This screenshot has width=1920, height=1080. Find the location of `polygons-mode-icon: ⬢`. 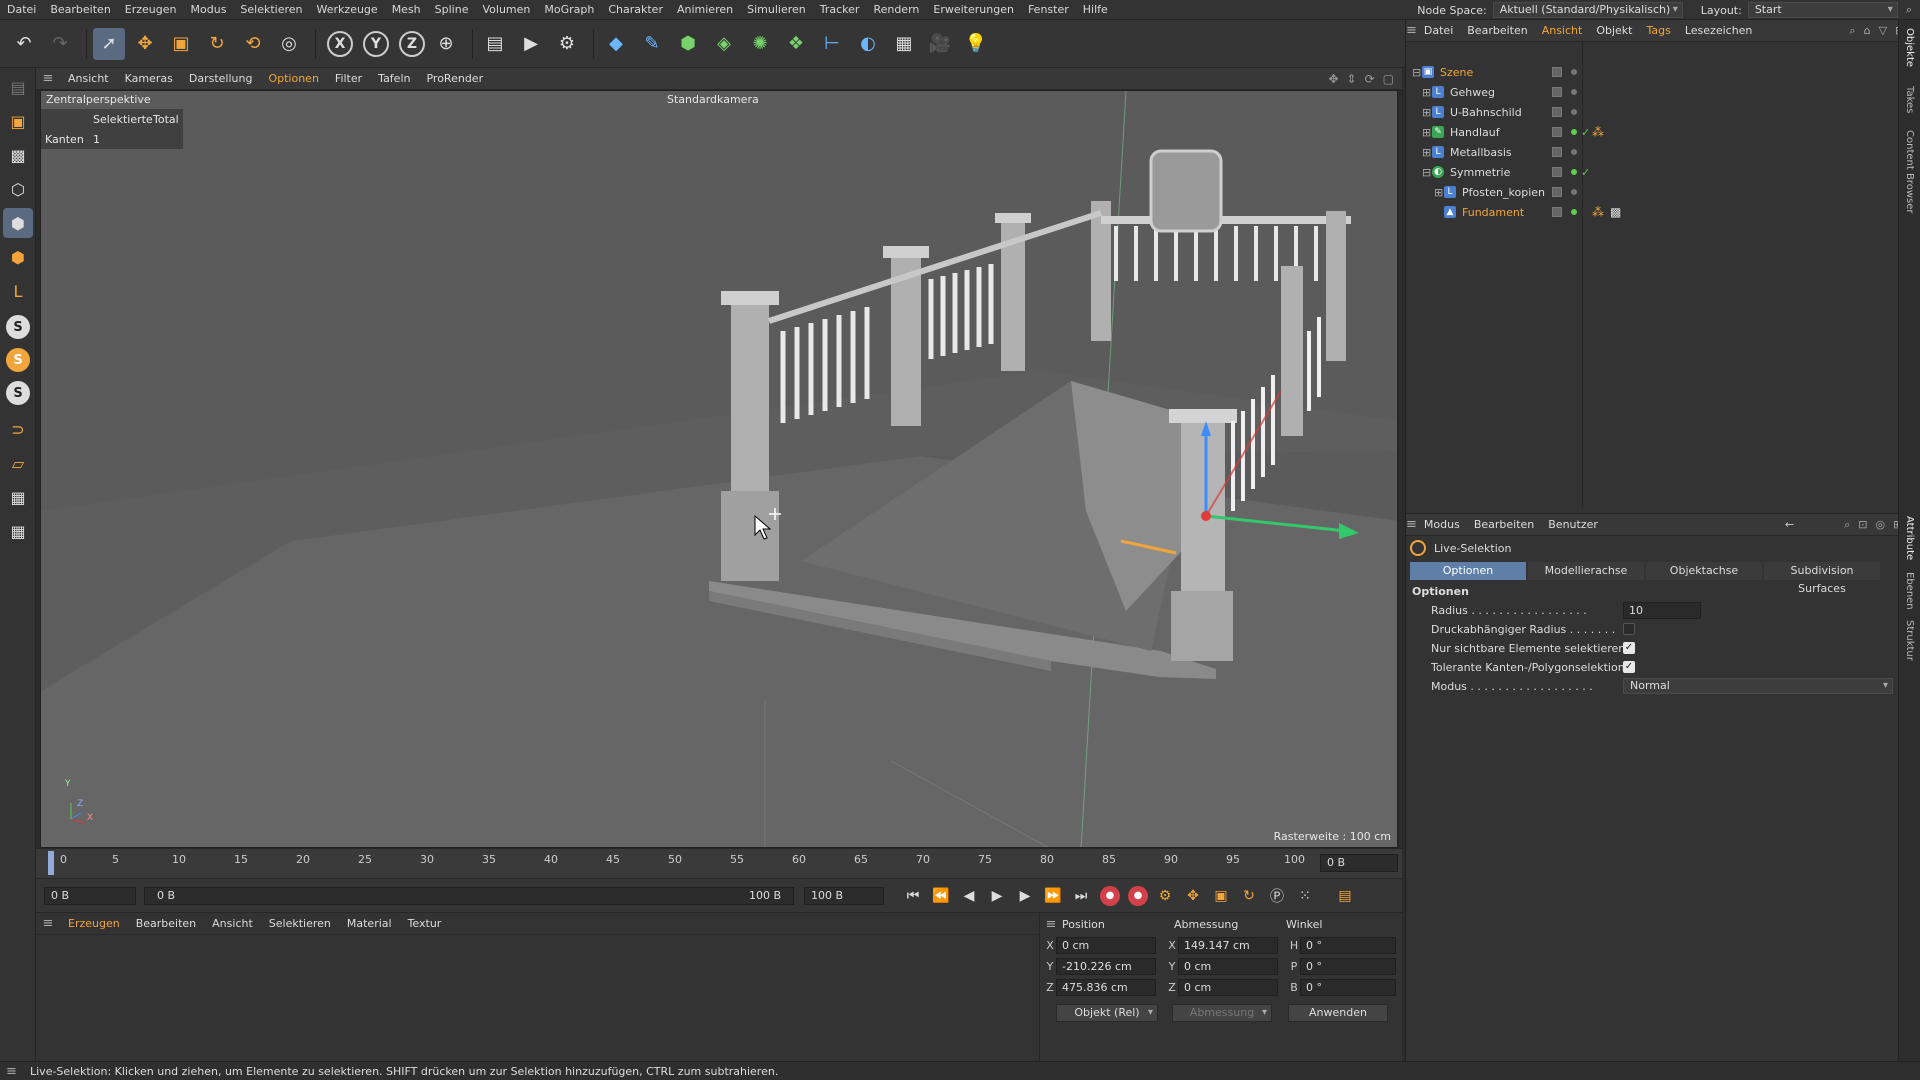

polygons-mode-icon: ⬢ is located at coordinates (18, 257).